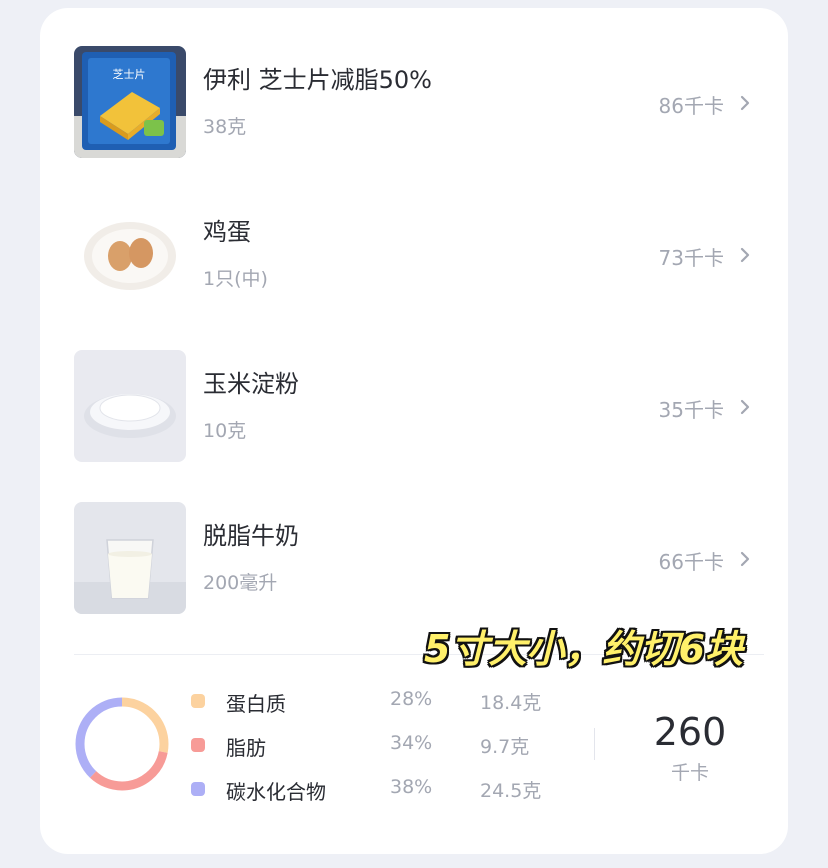 The height and width of the screenshot is (868, 828). Describe the element at coordinates (411, 743) in the screenshot. I see `macro-percent: 34%` at that location.